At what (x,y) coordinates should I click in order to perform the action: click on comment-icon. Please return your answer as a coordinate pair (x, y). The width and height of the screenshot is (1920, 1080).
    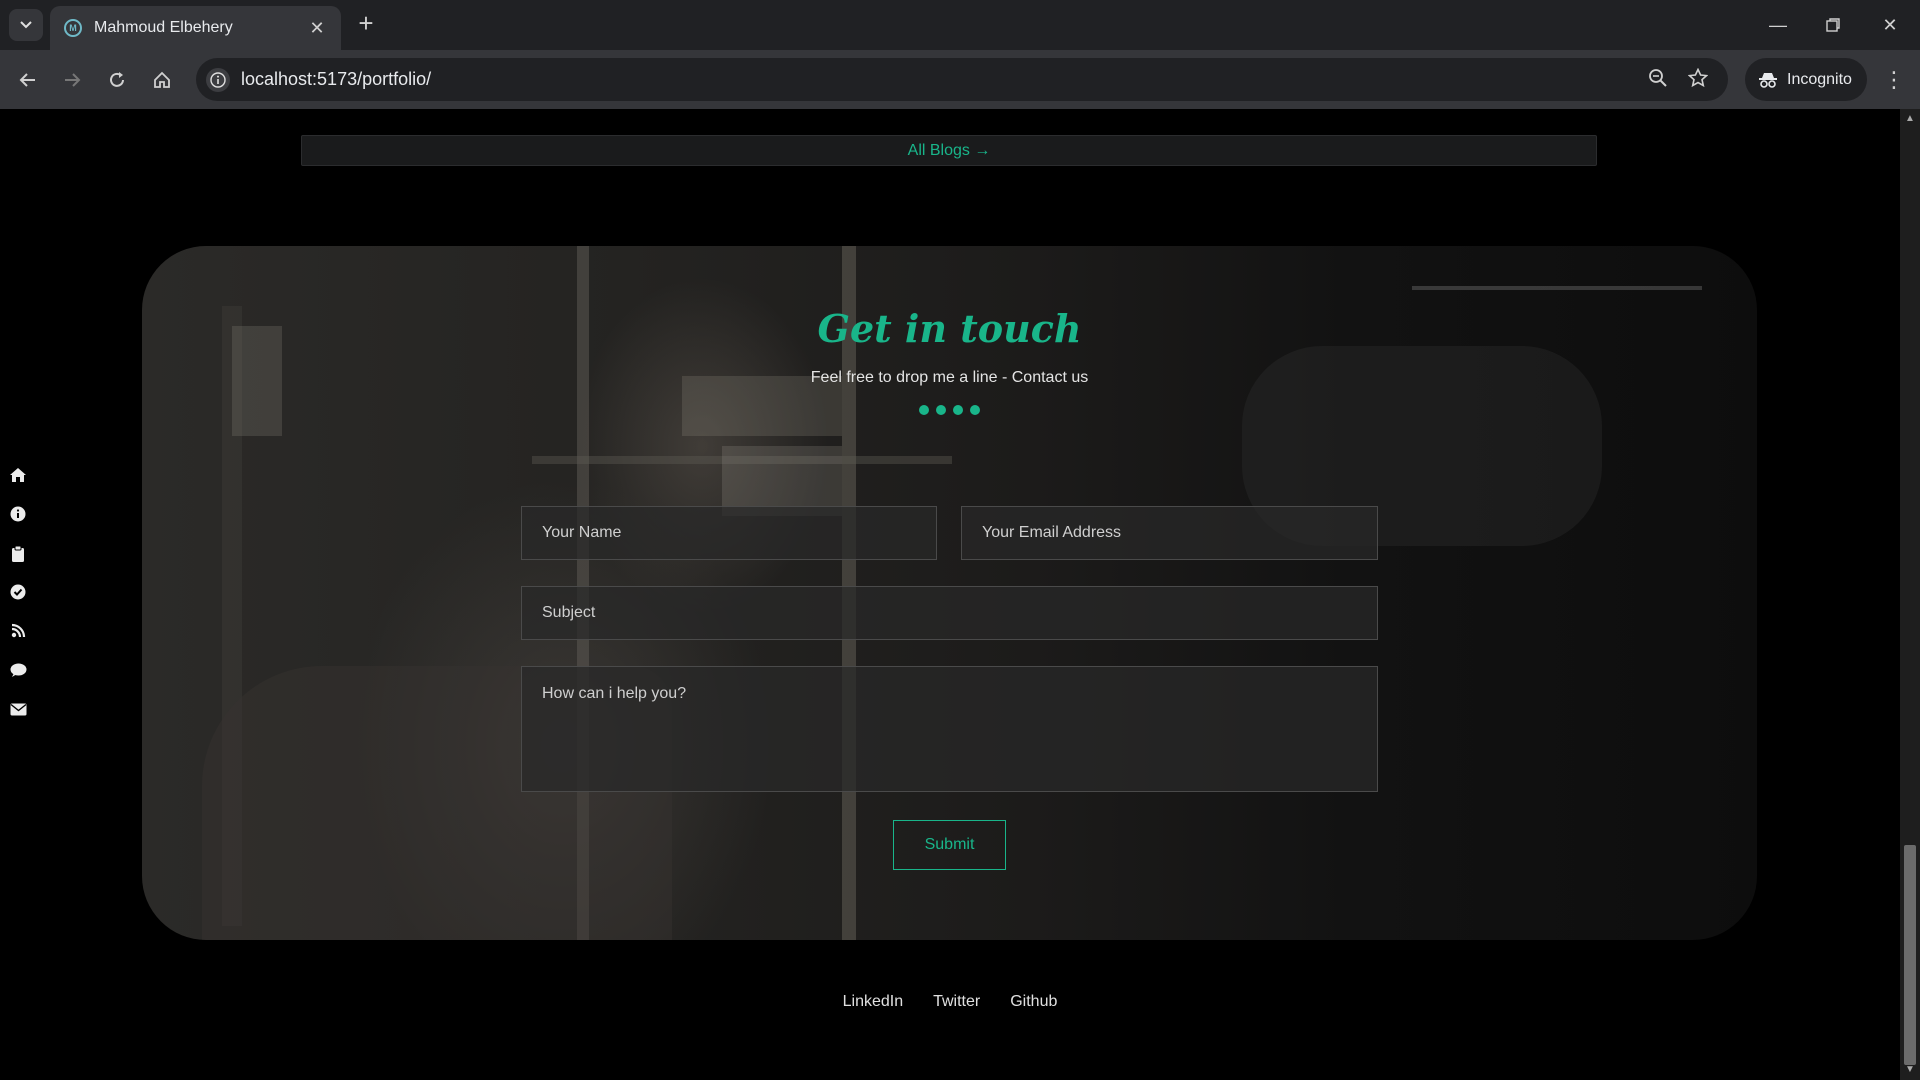
    Looking at the image, I should click on (18, 670).